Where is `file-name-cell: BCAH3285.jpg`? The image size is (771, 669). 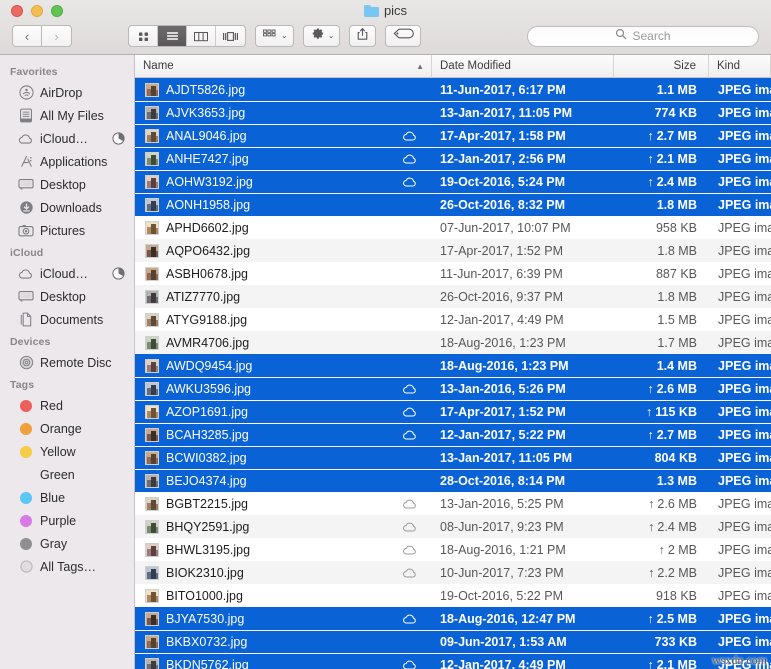 file-name-cell: BCAH3285.jpg is located at coordinates (283, 434).